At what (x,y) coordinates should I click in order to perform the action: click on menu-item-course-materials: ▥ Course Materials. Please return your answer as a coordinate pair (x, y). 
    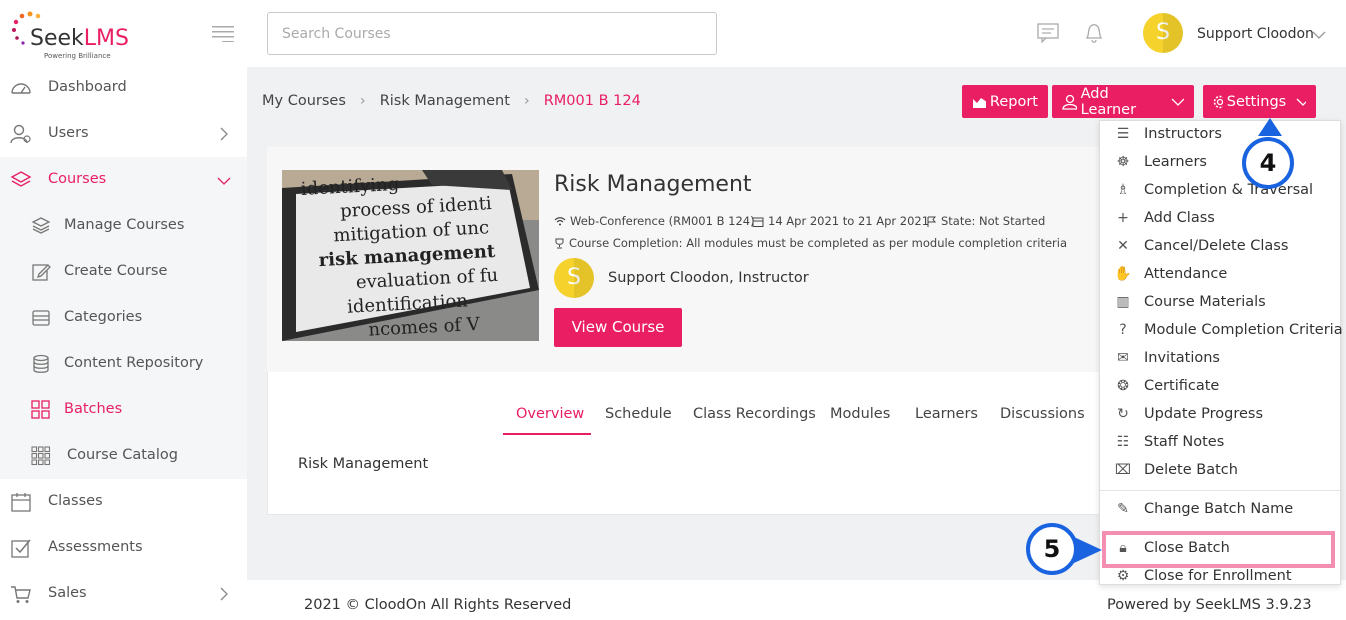
    Looking at the image, I should click on (1189, 302).